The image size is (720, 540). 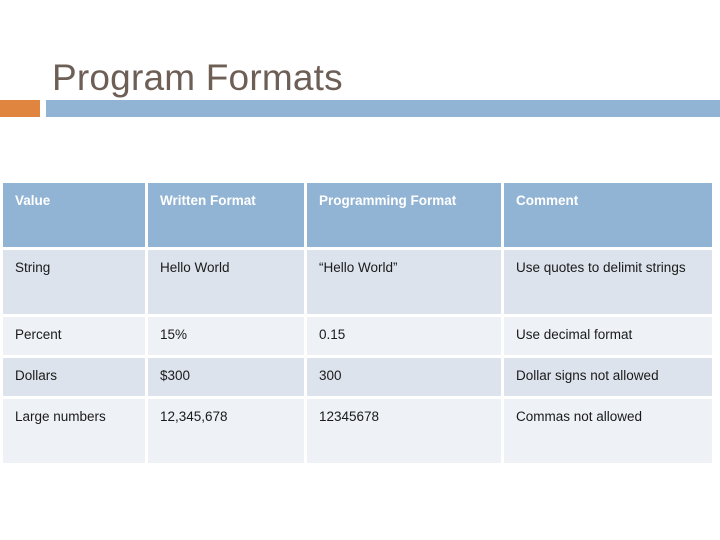 I want to click on cell-comment: Use quotes to delimit strings, so click(x=608, y=282).